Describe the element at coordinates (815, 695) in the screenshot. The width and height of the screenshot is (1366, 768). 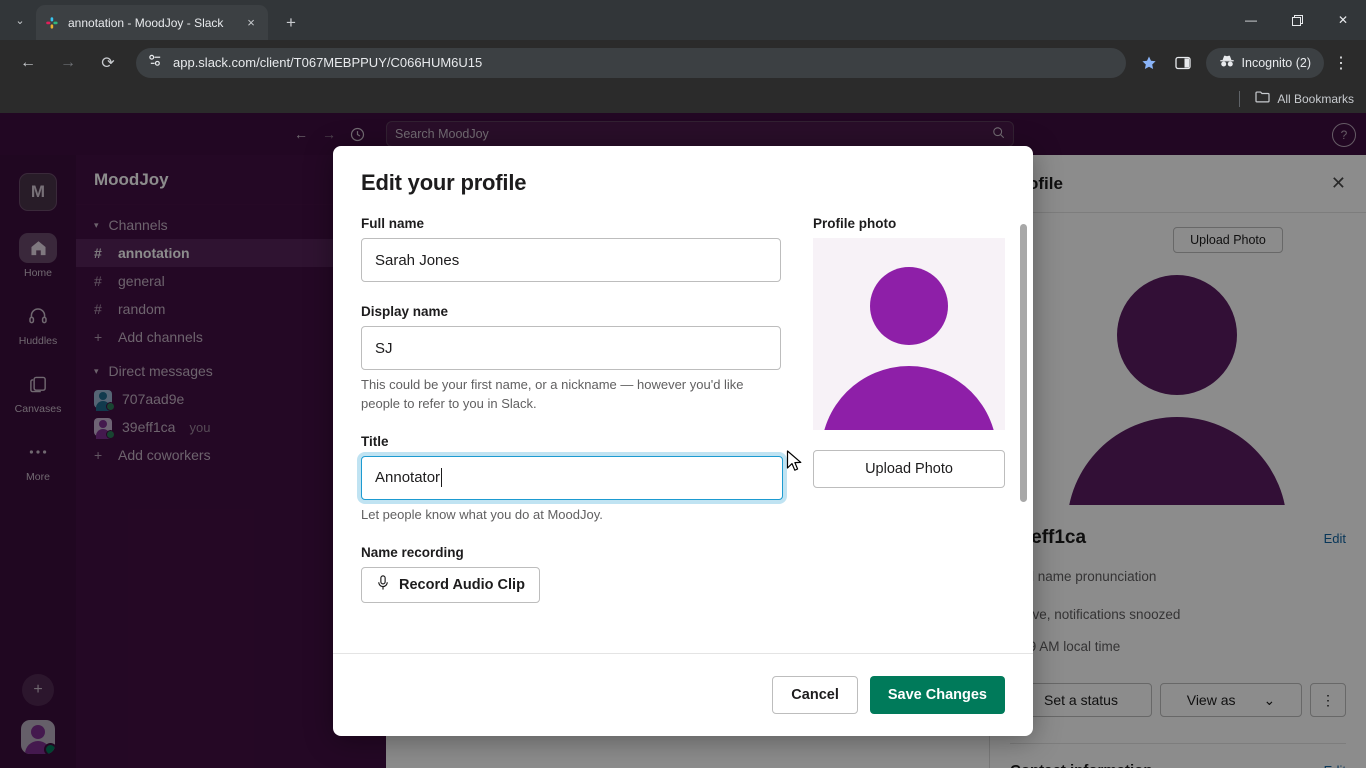
I see `cancel-button: Cancel` at that location.